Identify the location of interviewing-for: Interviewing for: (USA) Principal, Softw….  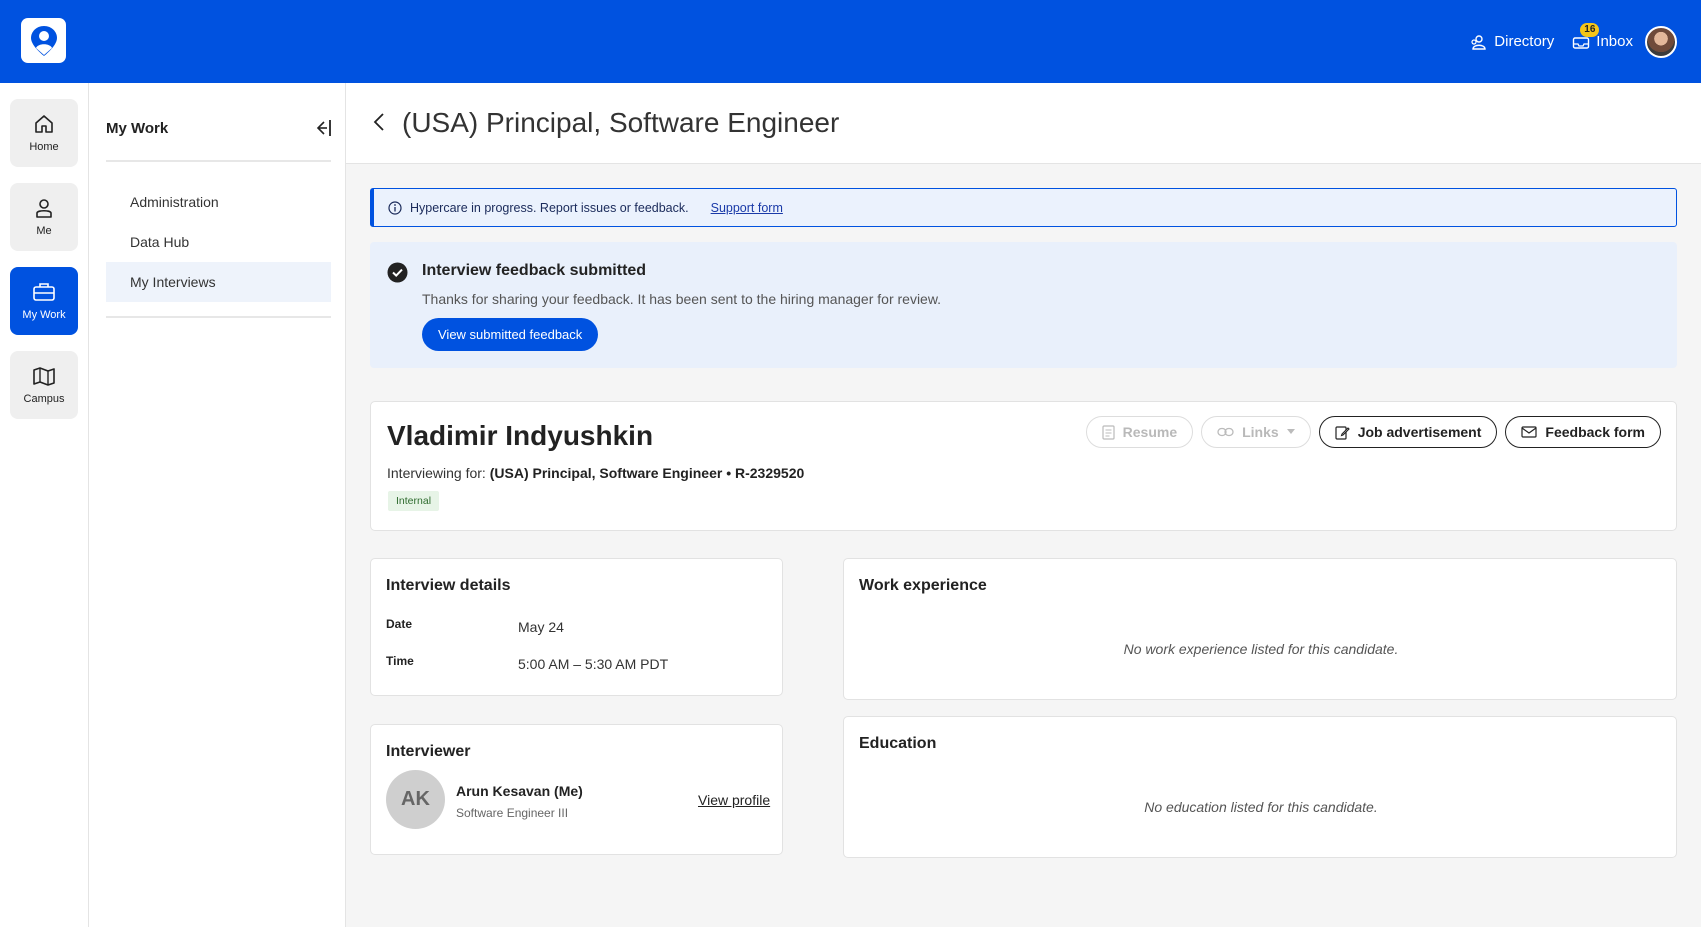
(595, 473).